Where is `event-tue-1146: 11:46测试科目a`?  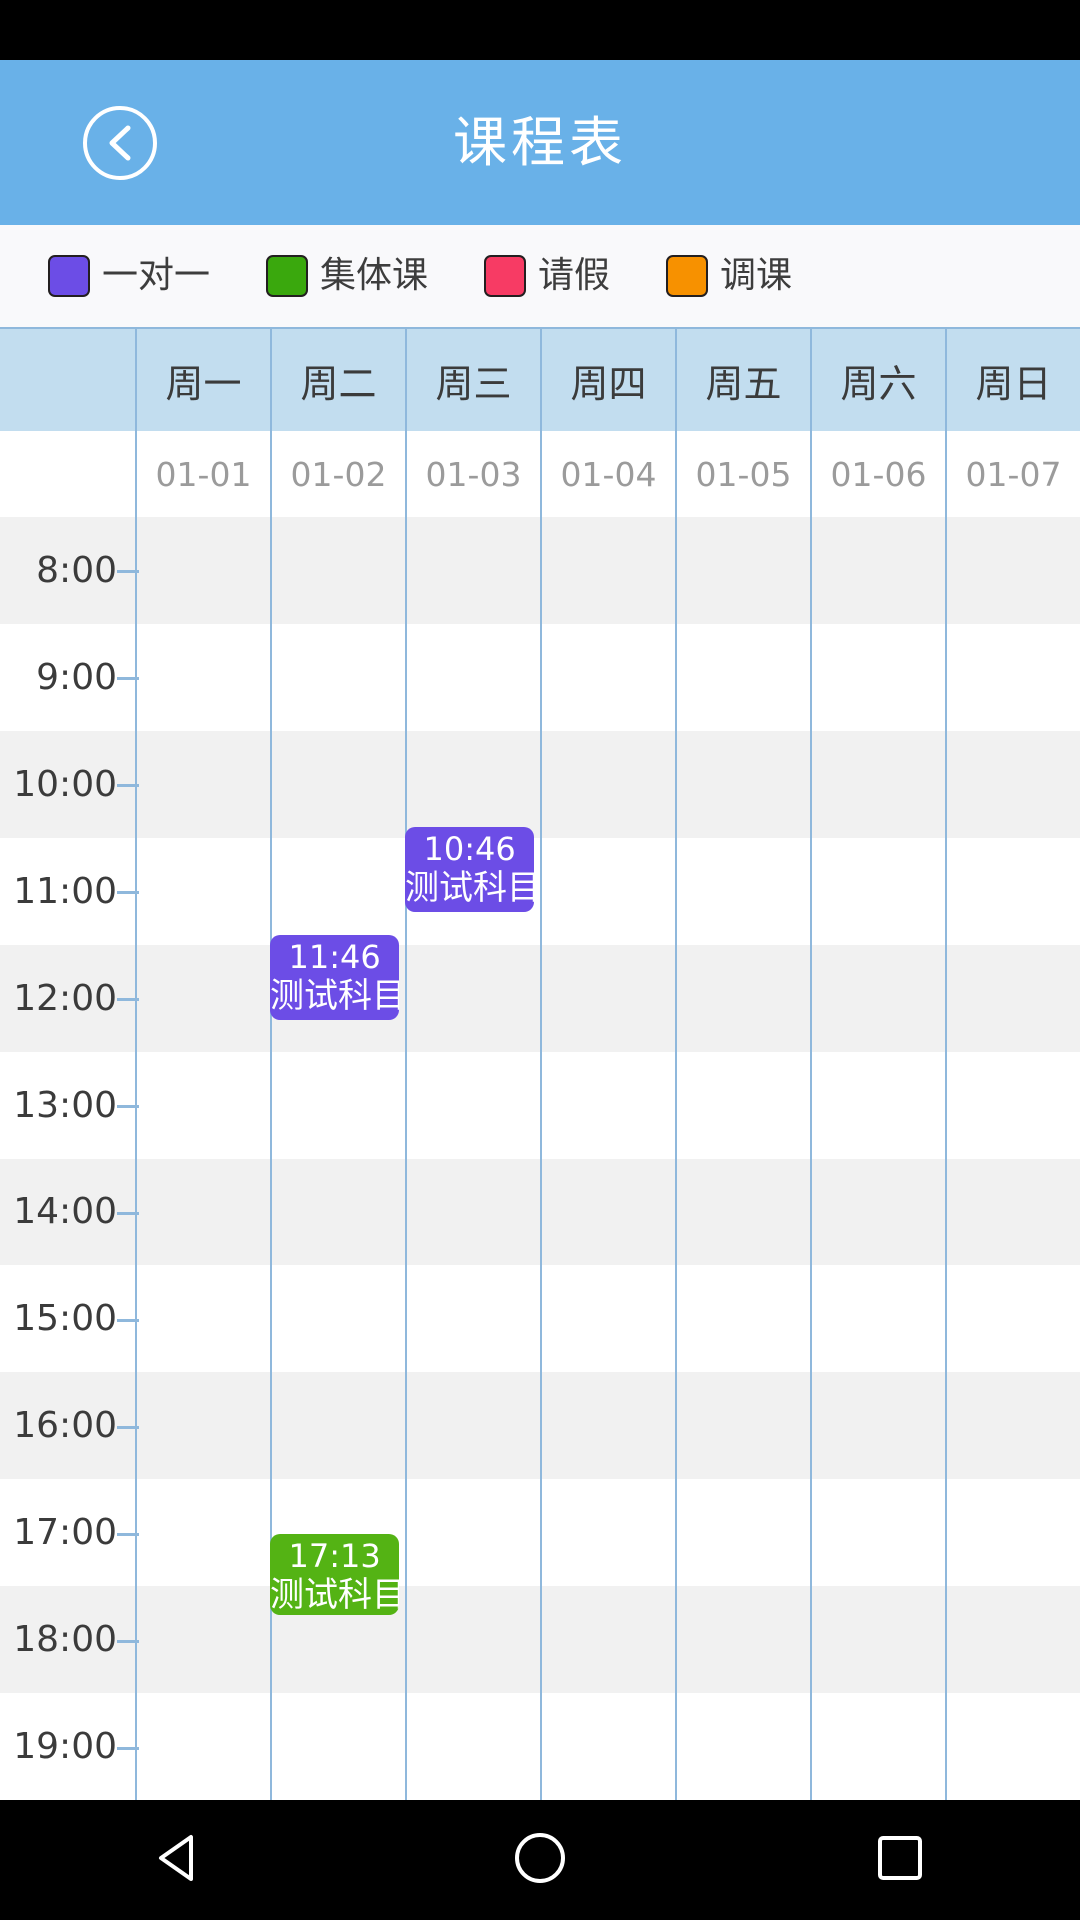
event-tue-1146: 11:46测试科目a is located at coordinates (335, 977).